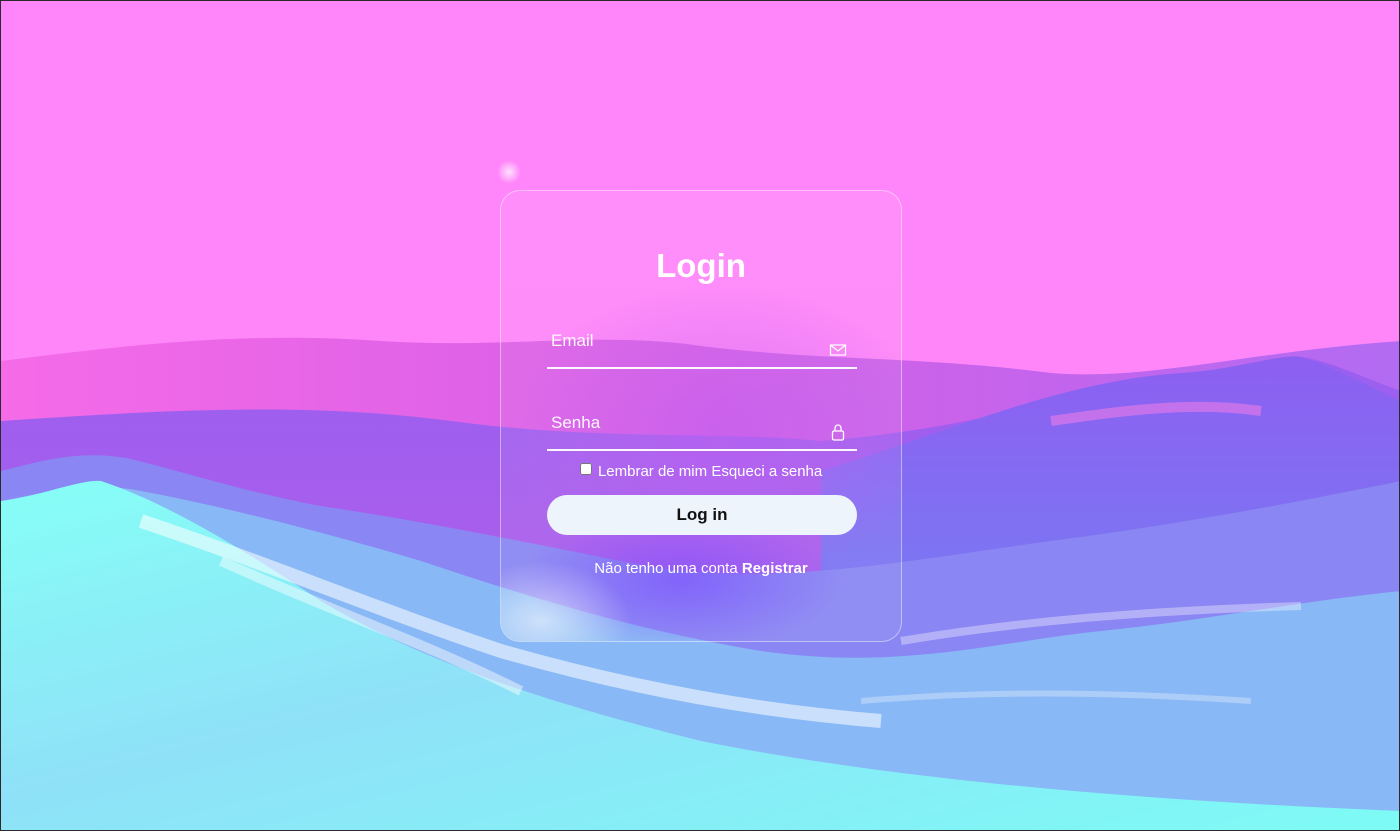 This screenshot has width=1400, height=831. What do you see at coordinates (686, 341) in the screenshot?
I see `email-input` at bounding box center [686, 341].